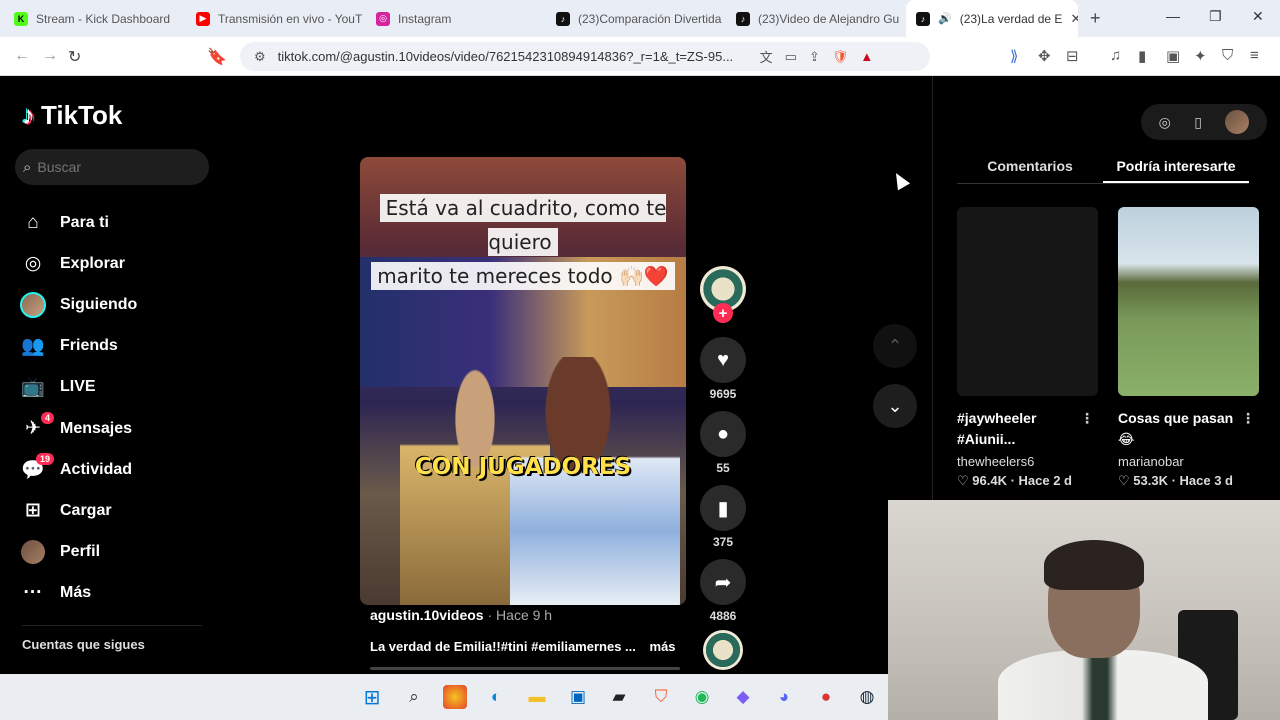 Image resolution: width=1280 pixels, height=720 pixels. Describe the element at coordinates (1173, 16) in the screenshot. I see `minimize-button: —` at that location.